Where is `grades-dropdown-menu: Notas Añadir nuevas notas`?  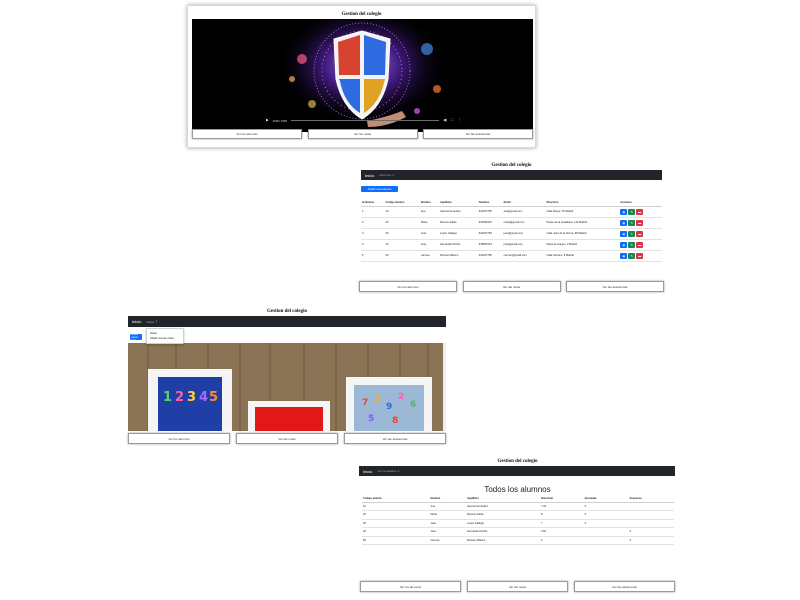
grades-dropdown-menu: Notas Añadir nuevas notas is located at coordinates (165, 336).